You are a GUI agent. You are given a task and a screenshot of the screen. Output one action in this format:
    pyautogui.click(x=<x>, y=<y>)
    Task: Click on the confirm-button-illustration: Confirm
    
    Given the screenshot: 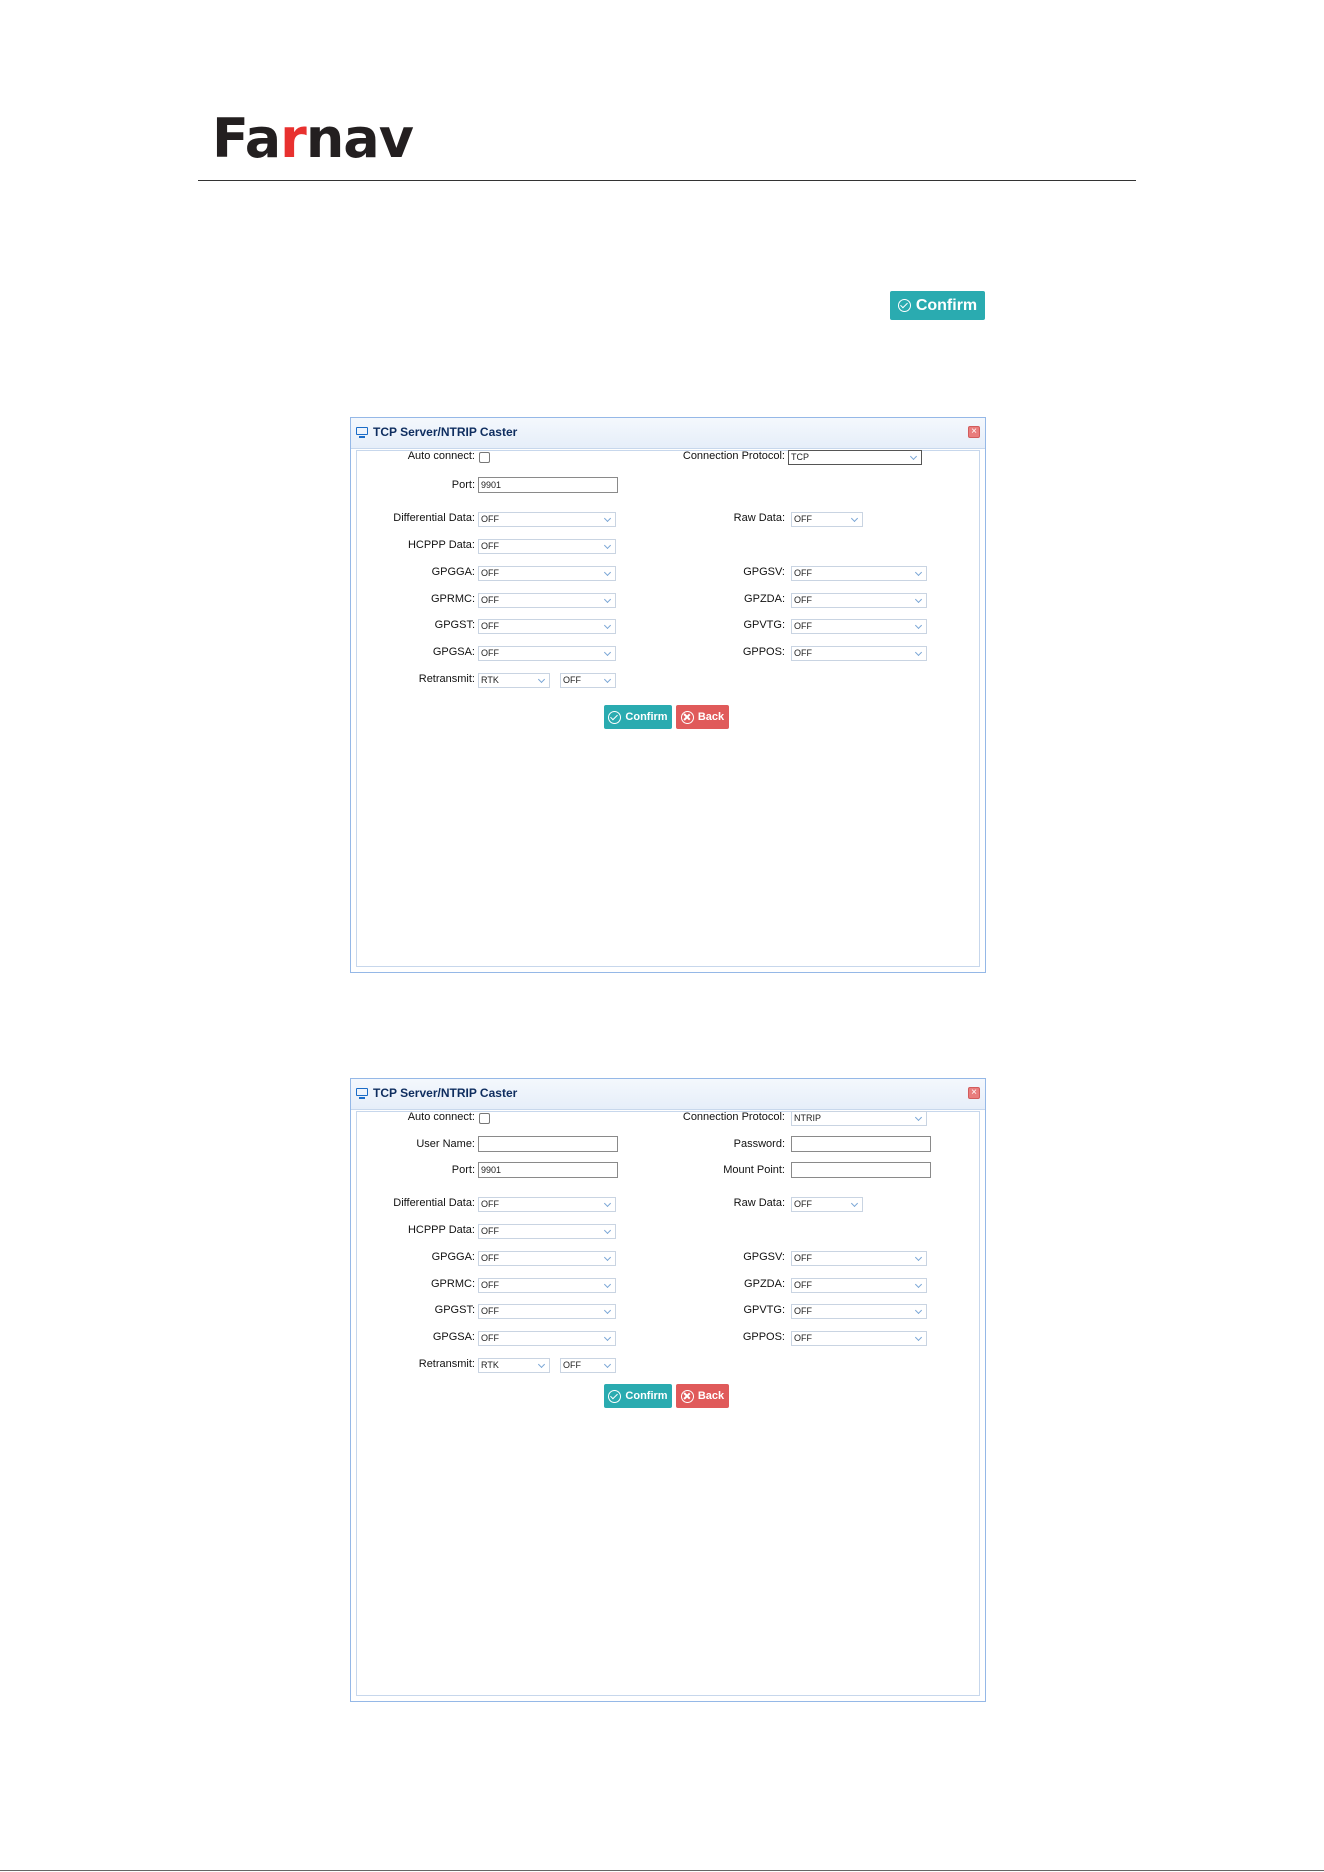 What is the action you would take?
    pyautogui.click(x=937, y=305)
    